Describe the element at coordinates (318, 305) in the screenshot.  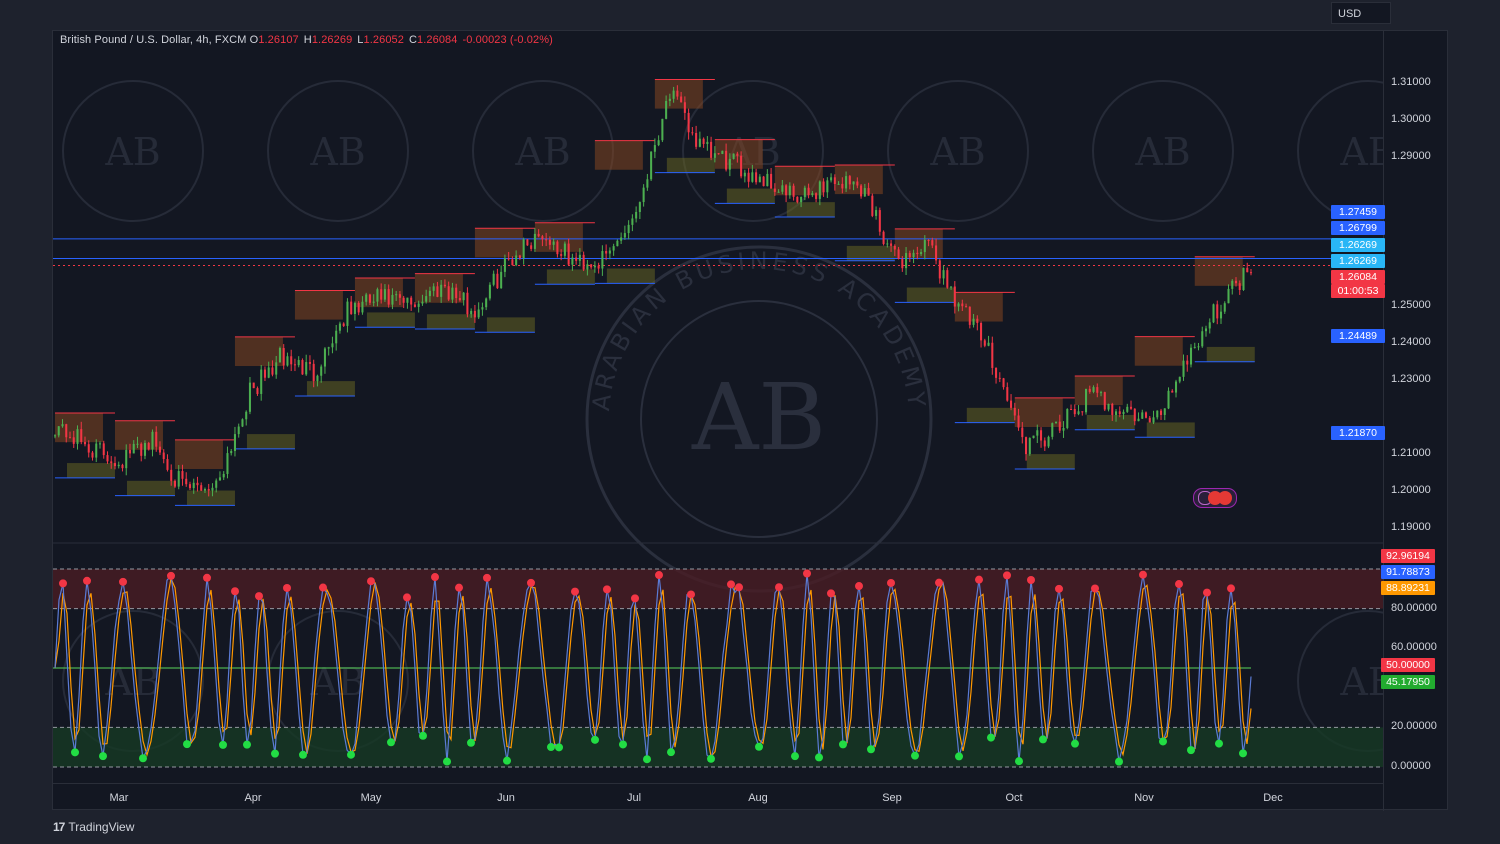
I see `supply-zone` at that location.